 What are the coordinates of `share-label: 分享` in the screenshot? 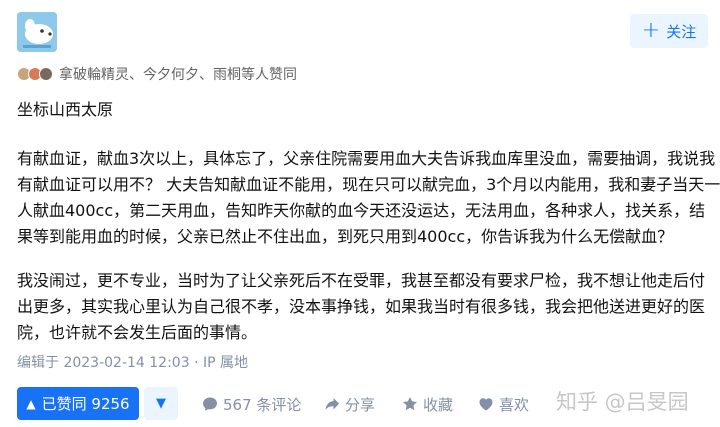 It's located at (360, 404).